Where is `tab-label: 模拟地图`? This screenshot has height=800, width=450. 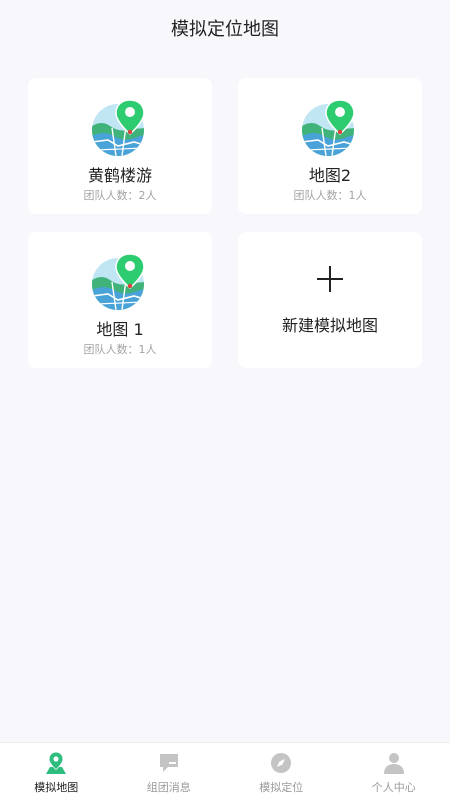
tab-label: 模拟地图 is located at coordinates (56, 787).